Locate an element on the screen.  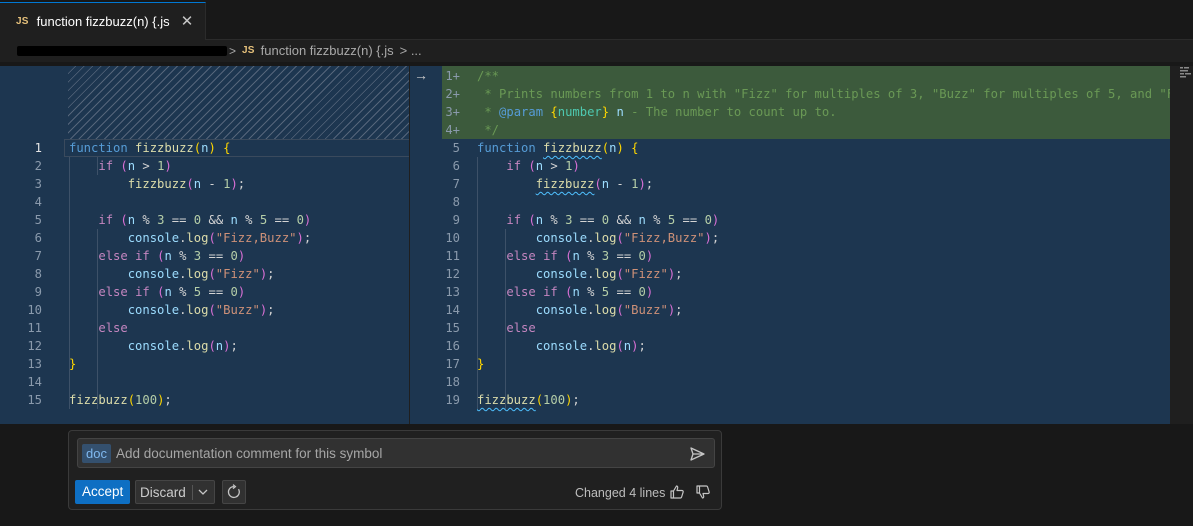
thumbs-down-icon is located at coordinates (703, 492).